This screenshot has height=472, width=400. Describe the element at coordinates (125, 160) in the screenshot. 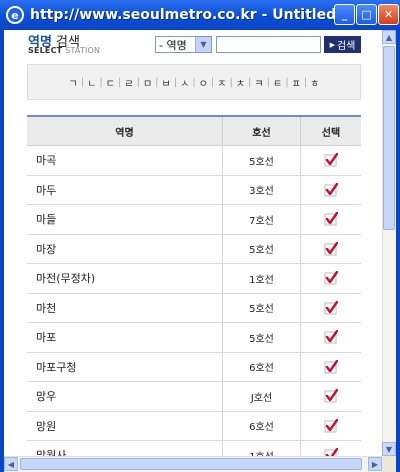

I see `station-name: 마곡` at that location.